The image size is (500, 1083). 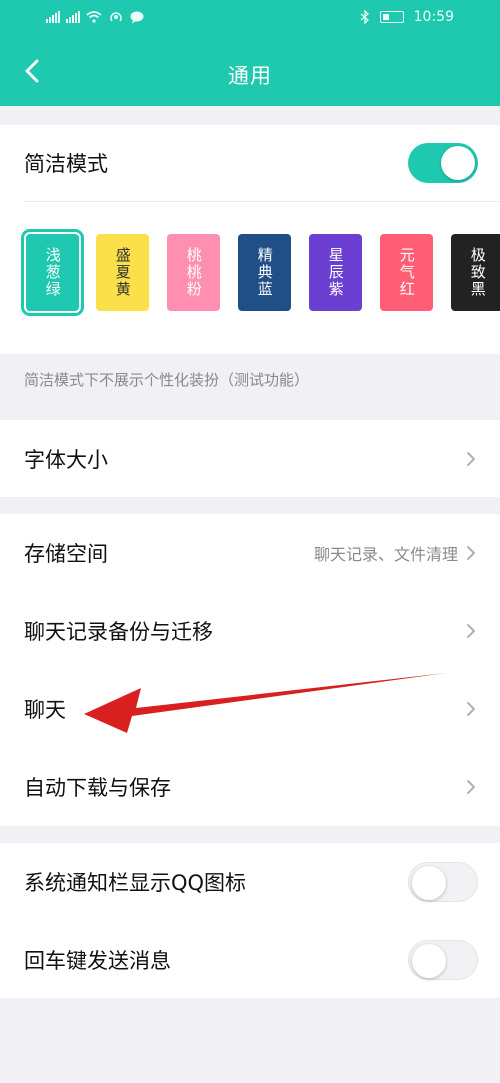 I want to click on theme-label: 精典蓝, so click(x=264, y=272).